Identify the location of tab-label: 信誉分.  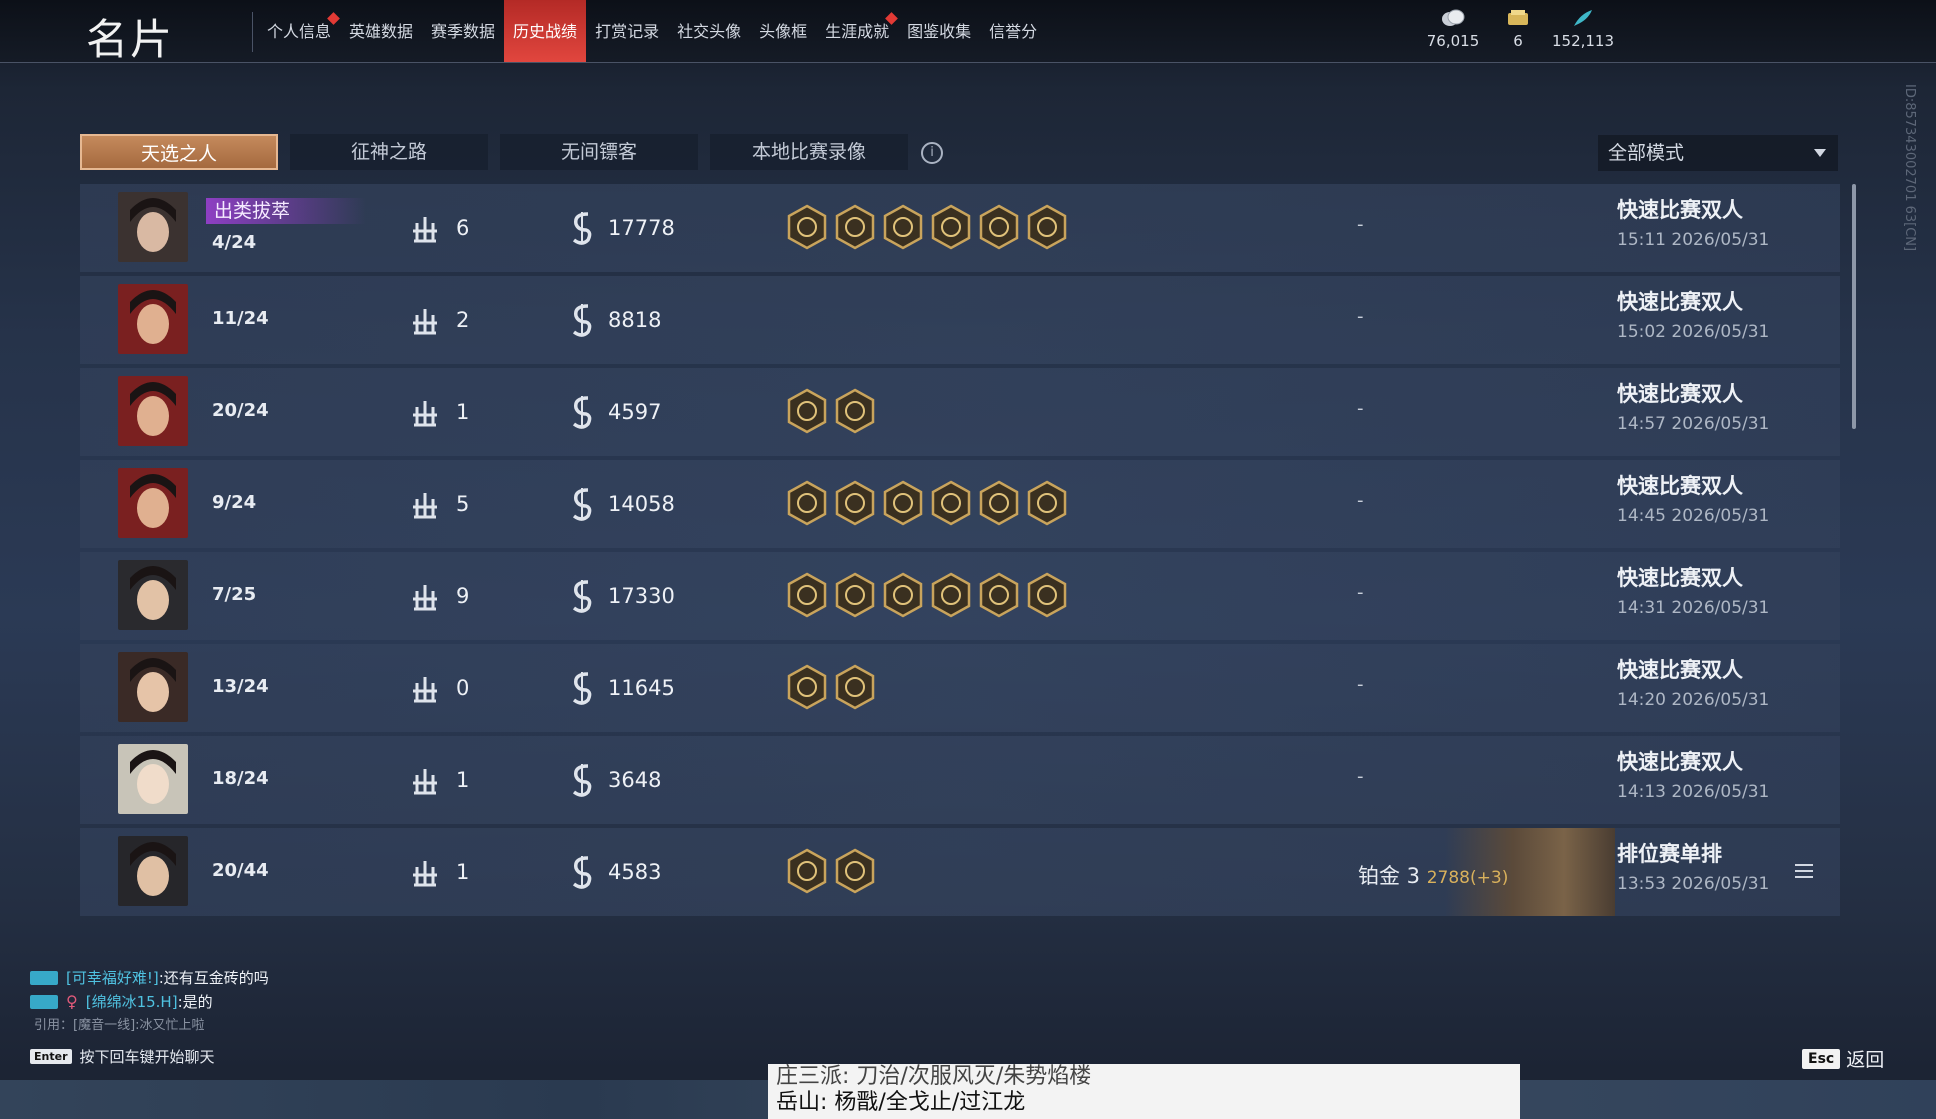
(1013, 31).